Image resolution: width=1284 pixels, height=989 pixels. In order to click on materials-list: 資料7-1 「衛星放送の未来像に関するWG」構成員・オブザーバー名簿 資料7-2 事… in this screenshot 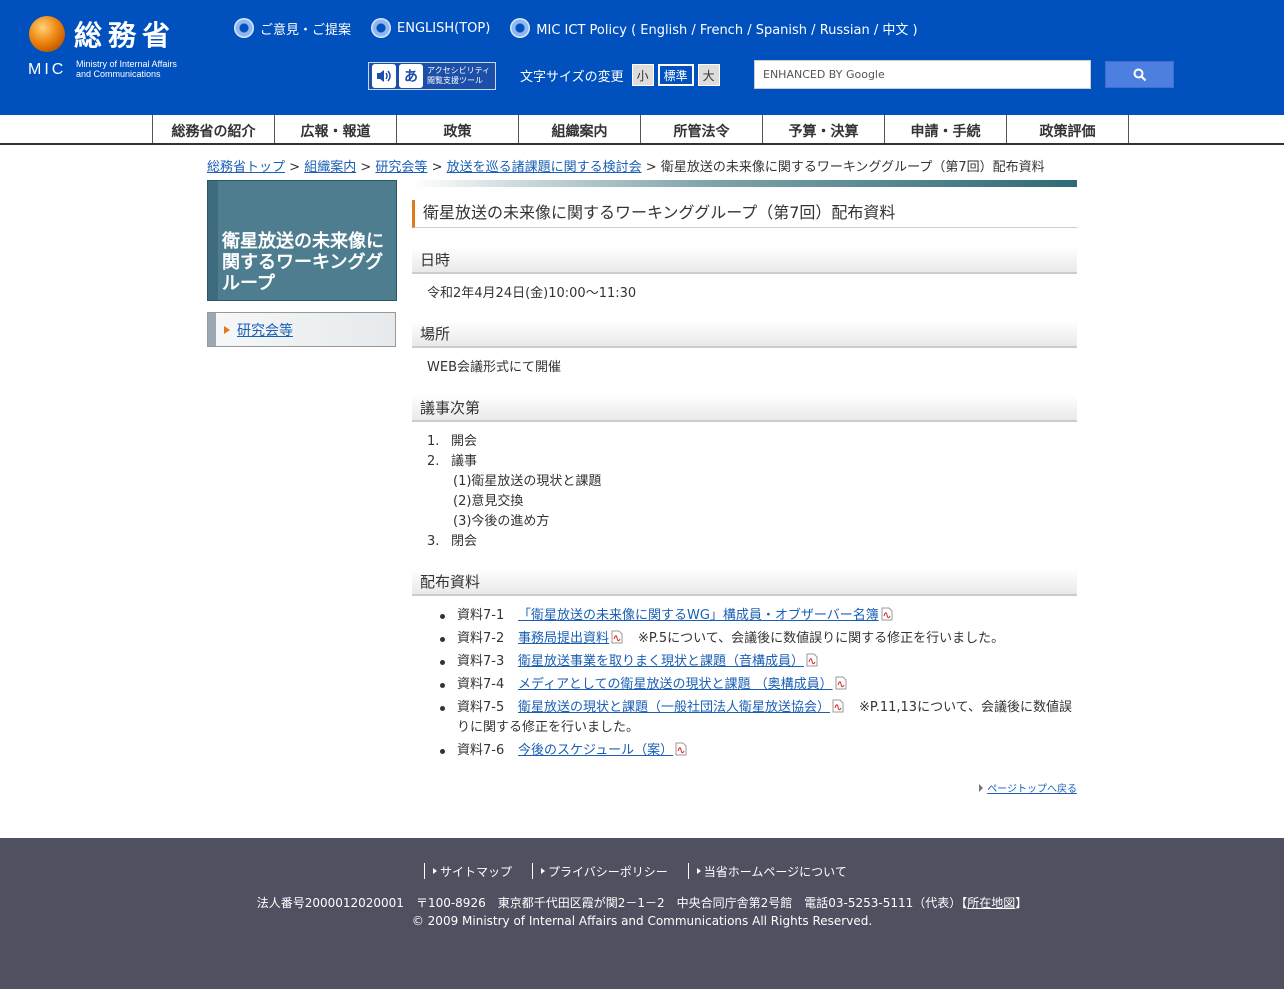, I will do `click(744, 683)`.